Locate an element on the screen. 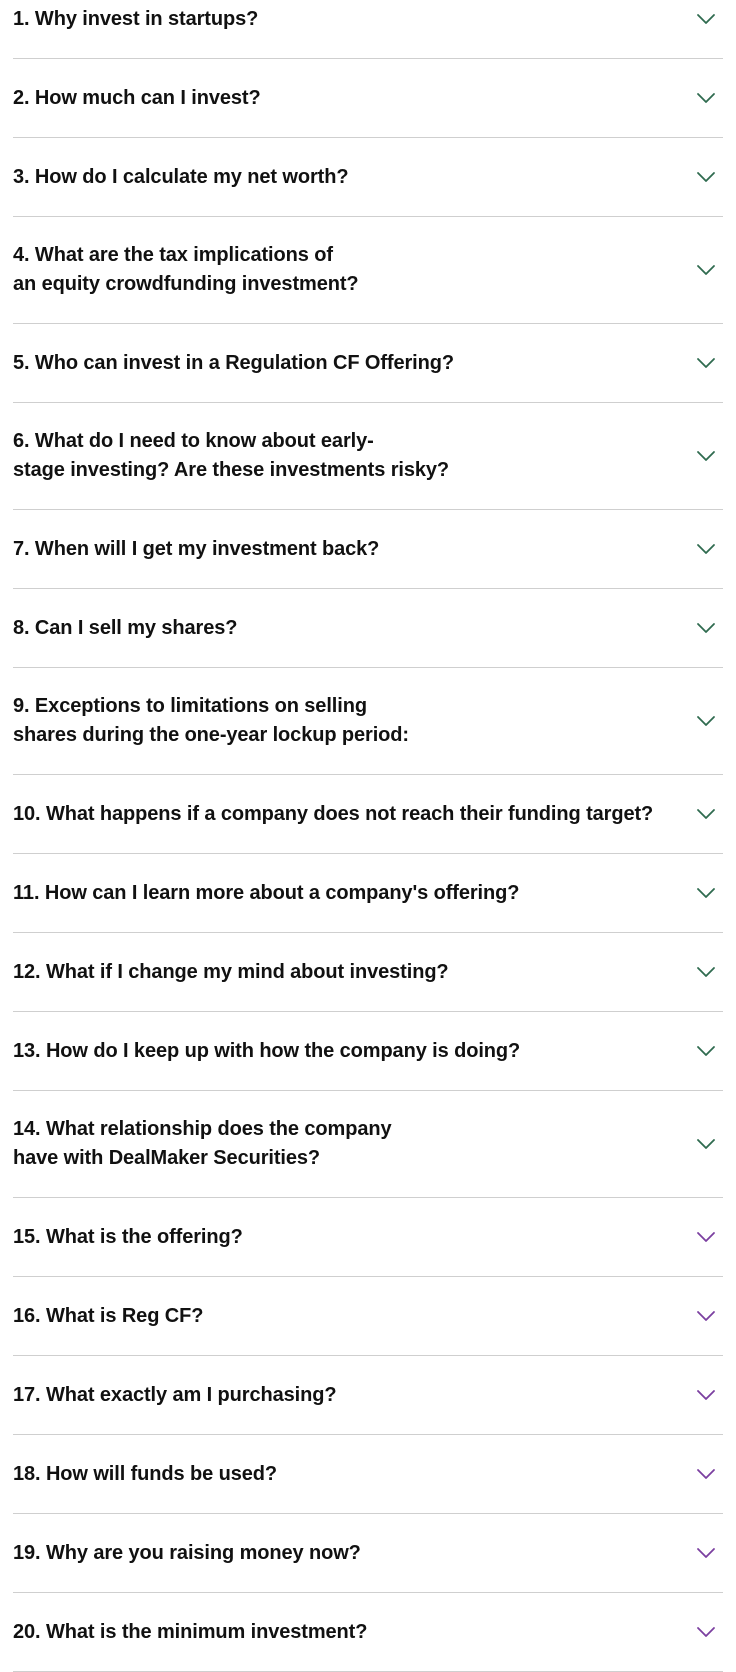 Image resolution: width=736 pixels, height=1672 pixels. faq-question: 20. What is the minimum investment? is located at coordinates (190, 1631).